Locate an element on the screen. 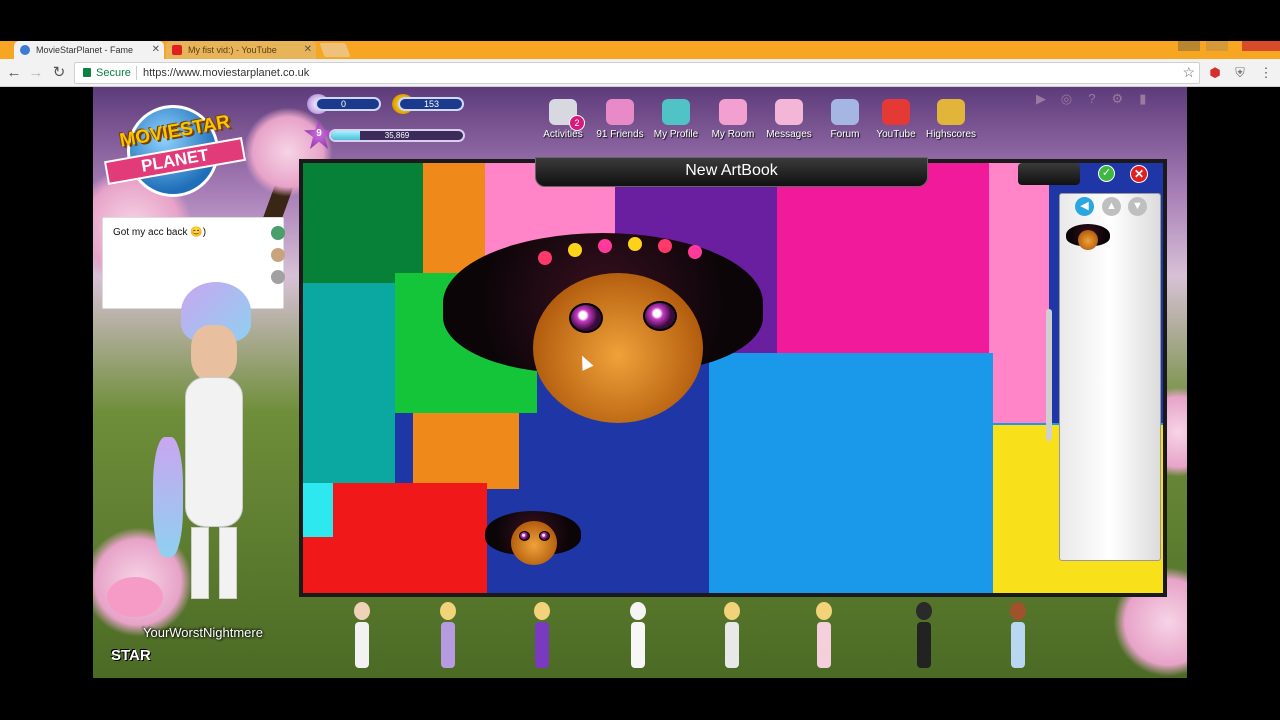 The width and height of the screenshot is (1280, 720). coins-counter: 153 is located at coordinates (431, 104).